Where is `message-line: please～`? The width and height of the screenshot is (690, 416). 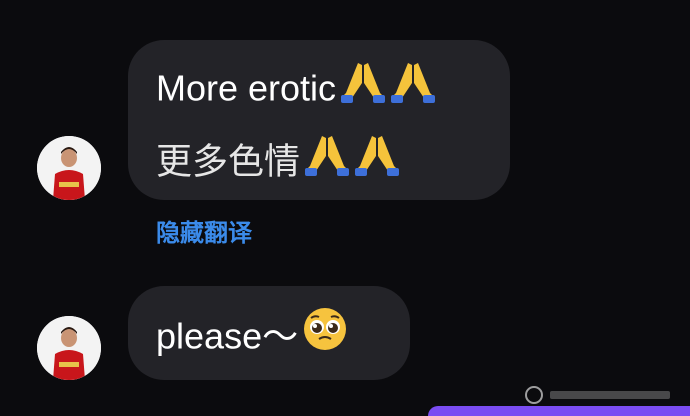
message-line: please～ is located at coordinates (283, 336).